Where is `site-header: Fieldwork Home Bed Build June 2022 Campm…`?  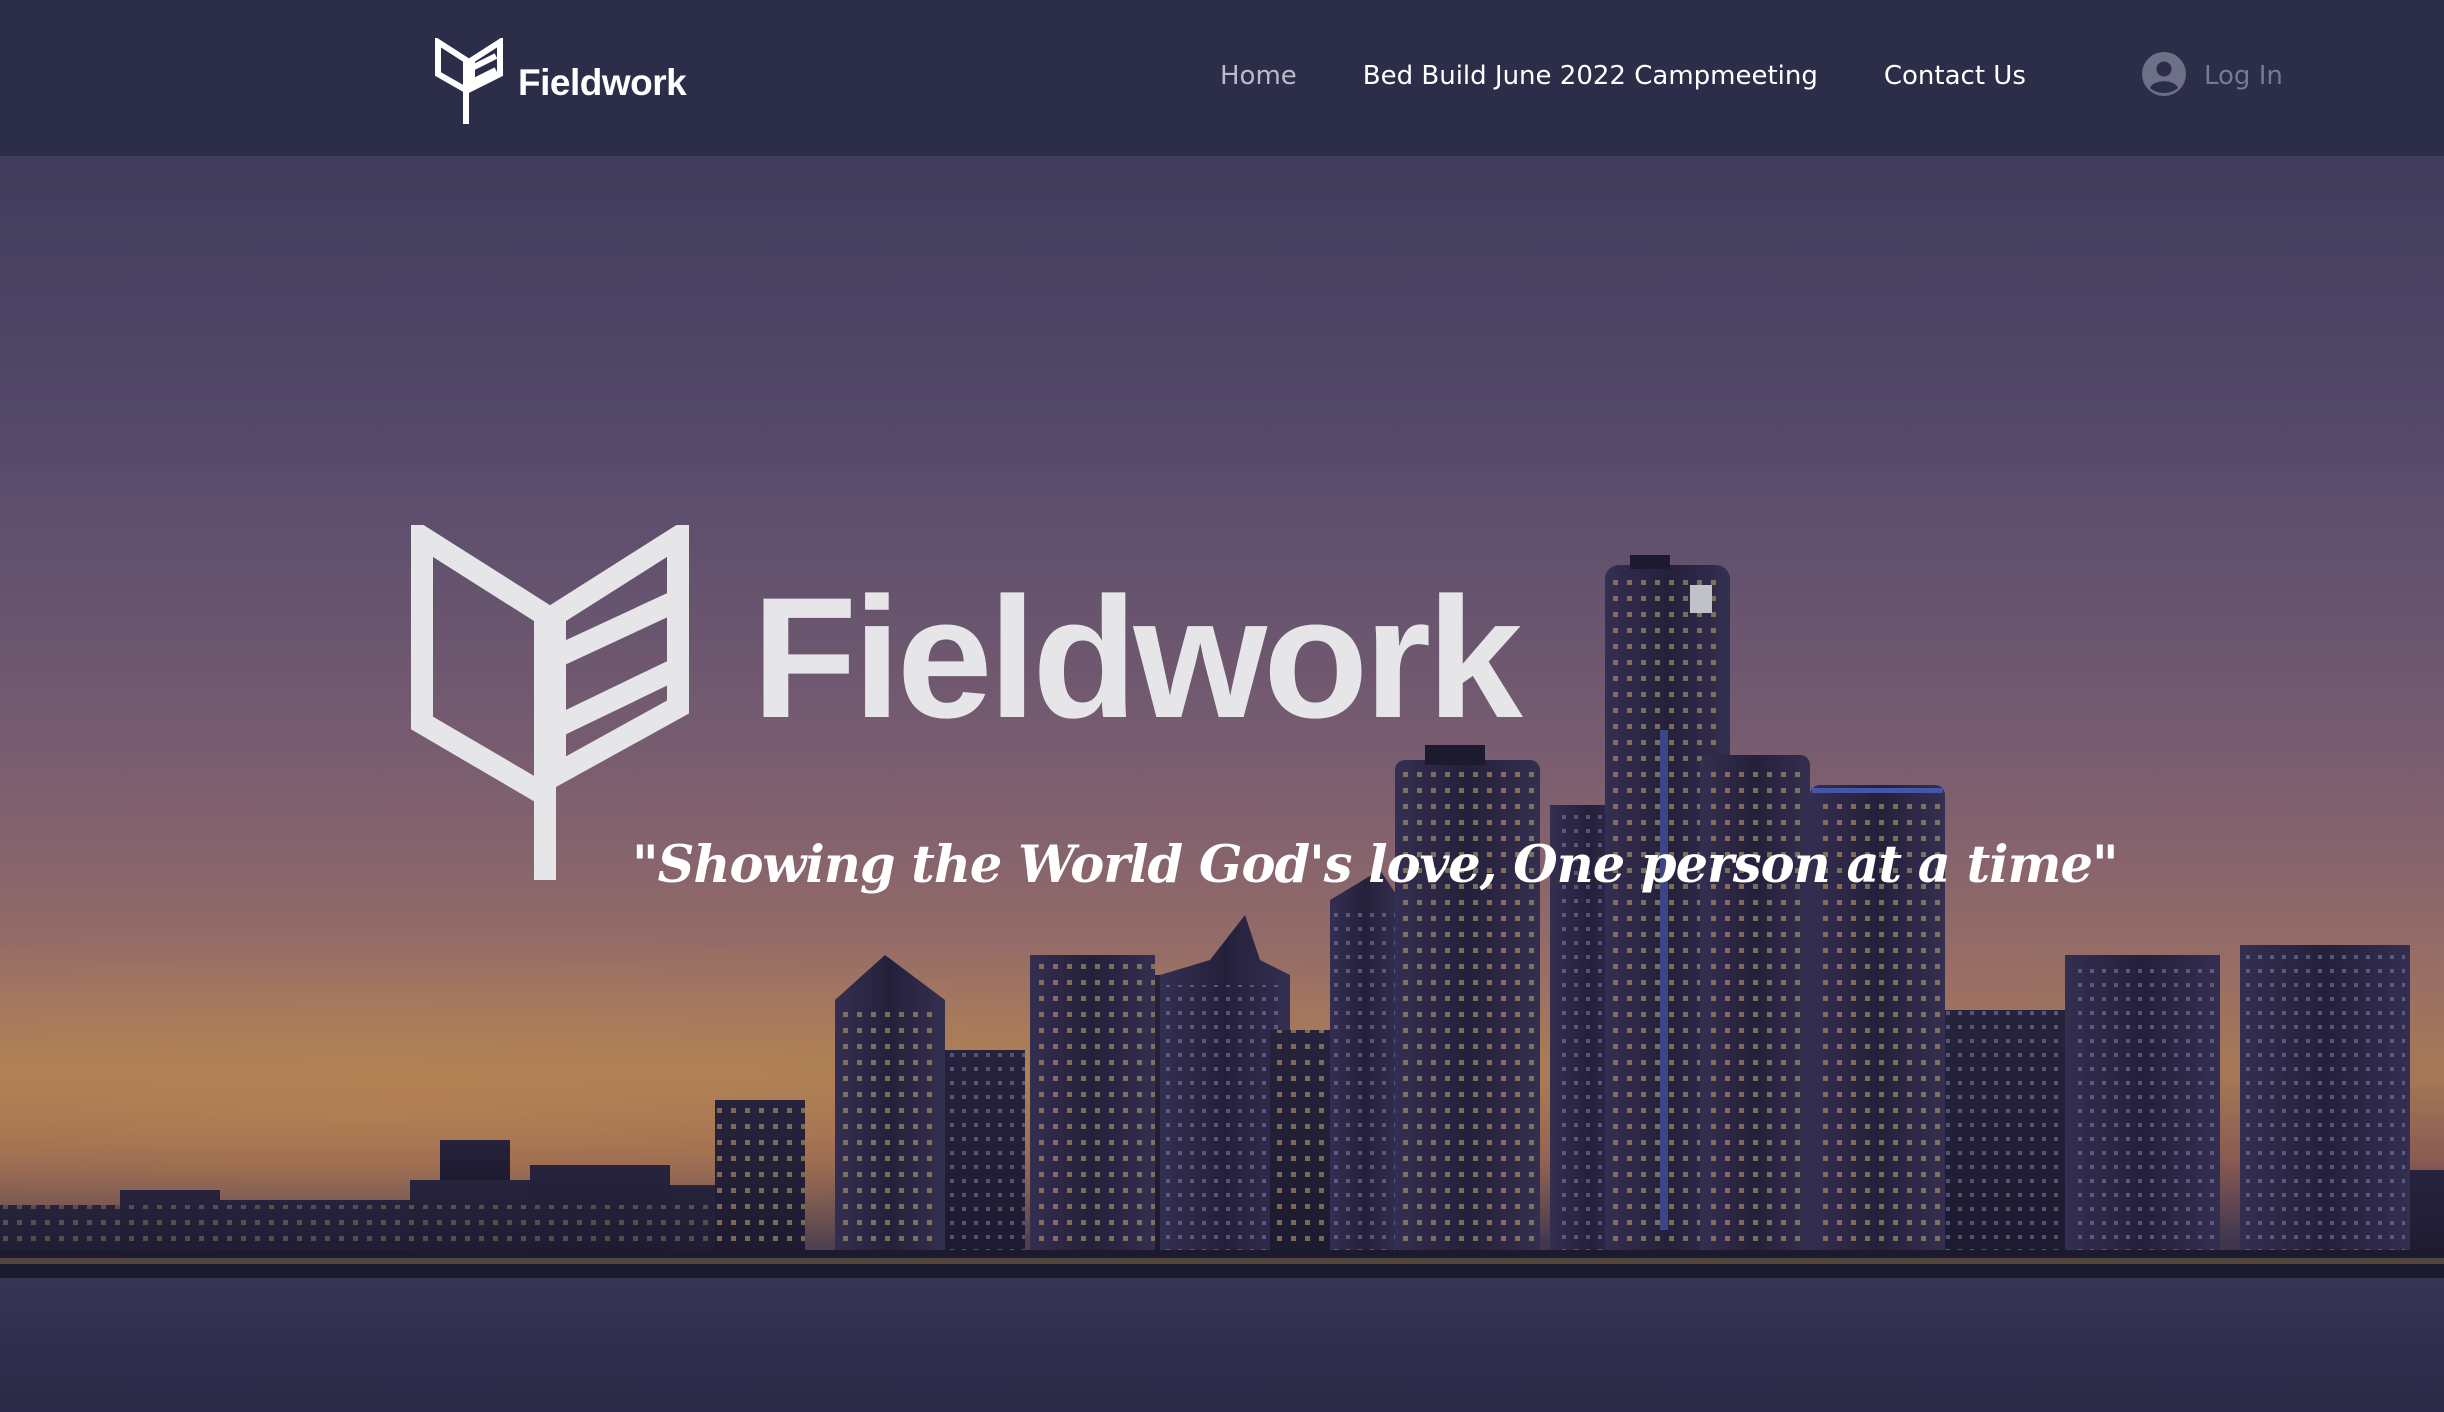
site-header: Fieldwork Home Bed Build June 2022 Campm… is located at coordinates (1222, 78).